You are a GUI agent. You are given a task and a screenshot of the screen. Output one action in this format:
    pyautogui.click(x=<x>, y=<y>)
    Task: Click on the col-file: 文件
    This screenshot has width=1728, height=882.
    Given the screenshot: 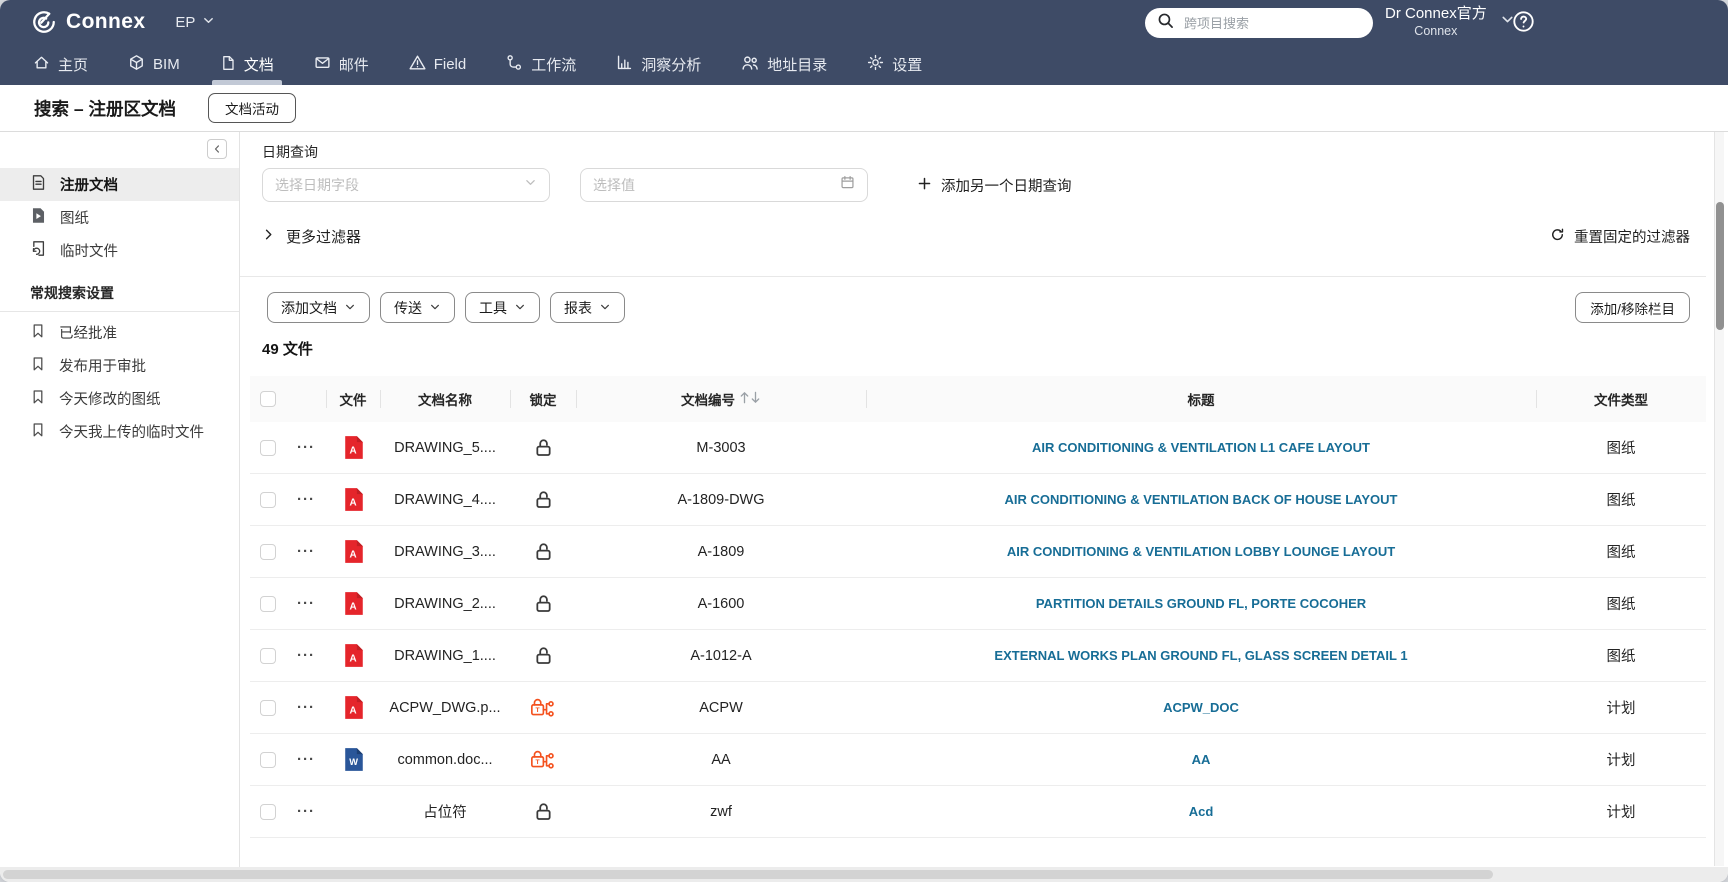 What is the action you would take?
    pyautogui.click(x=353, y=399)
    